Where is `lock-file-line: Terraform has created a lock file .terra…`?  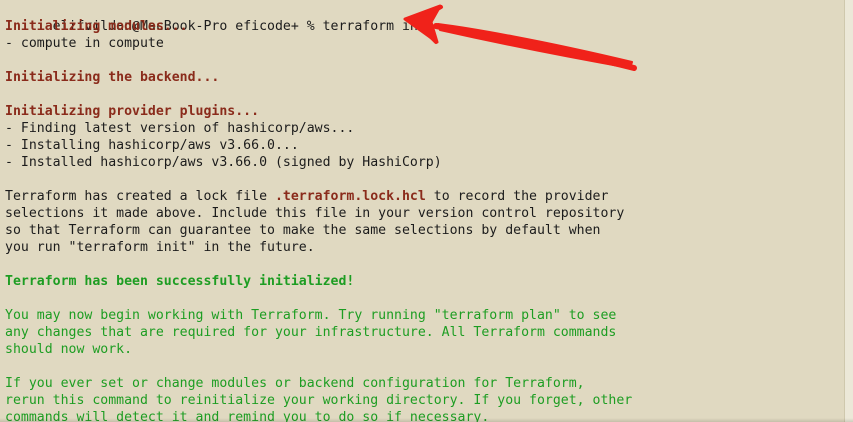 lock-file-line: Terraform has created a lock file .terra… is located at coordinates (425, 196).